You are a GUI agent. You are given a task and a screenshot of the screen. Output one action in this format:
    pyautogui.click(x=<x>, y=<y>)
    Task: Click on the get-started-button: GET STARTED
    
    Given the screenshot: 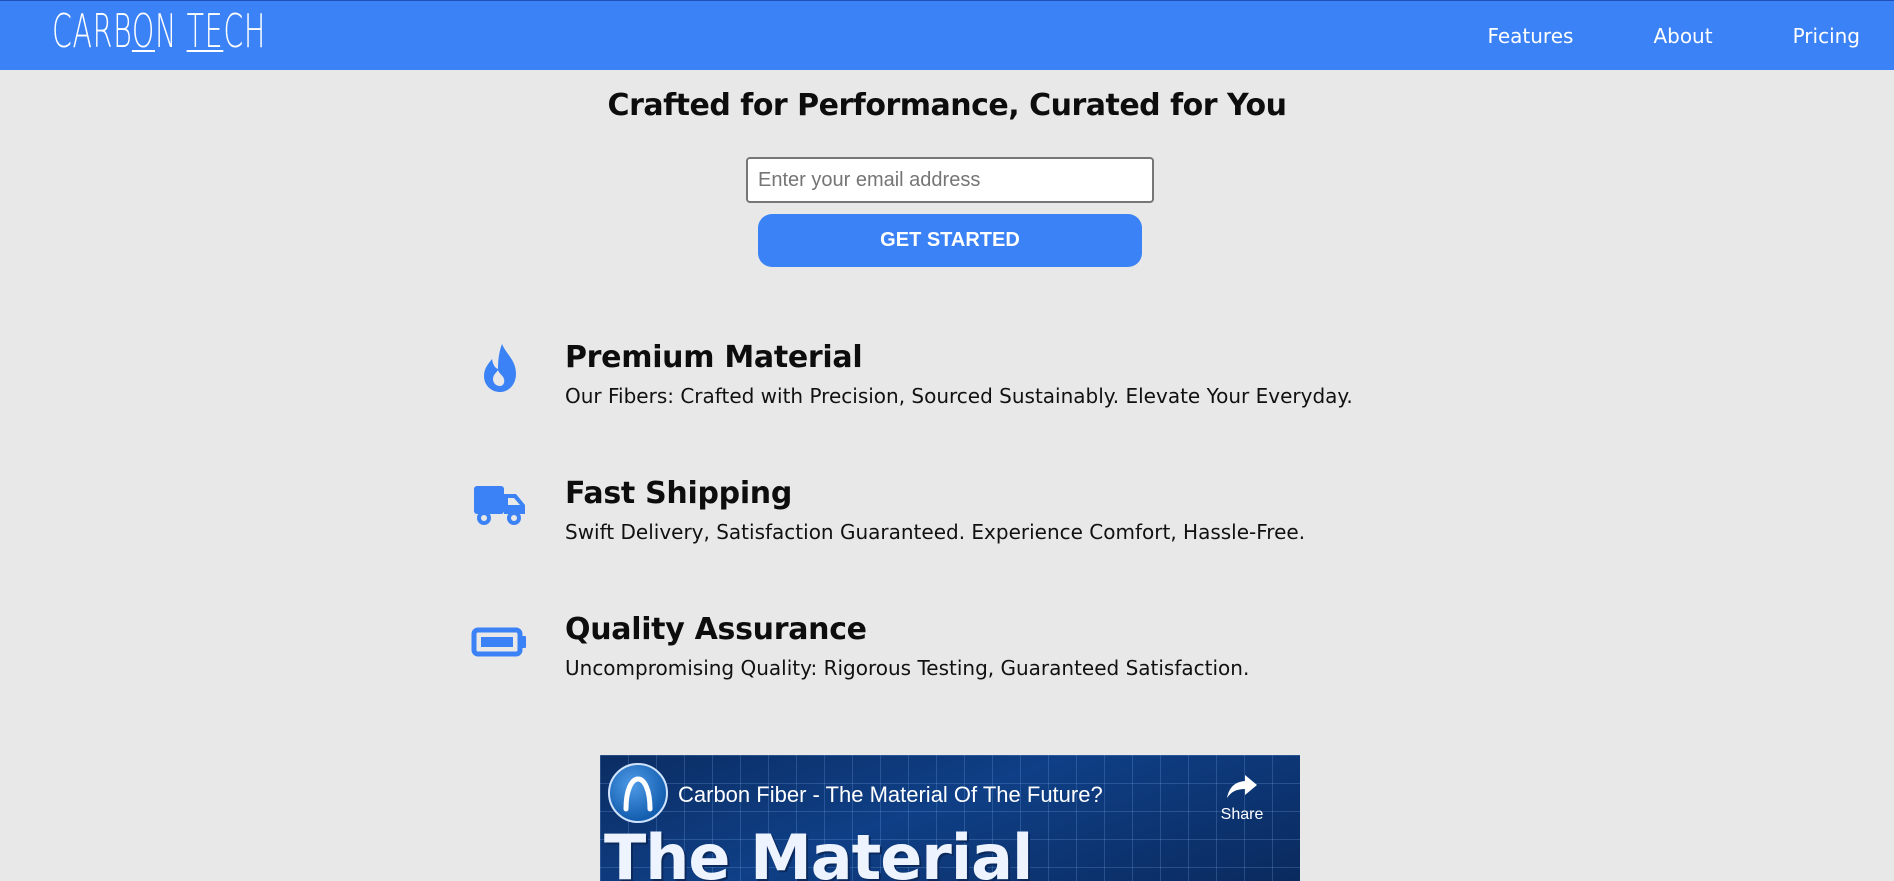 What is the action you would take?
    pyautogui.click(x=950, y=240)
    